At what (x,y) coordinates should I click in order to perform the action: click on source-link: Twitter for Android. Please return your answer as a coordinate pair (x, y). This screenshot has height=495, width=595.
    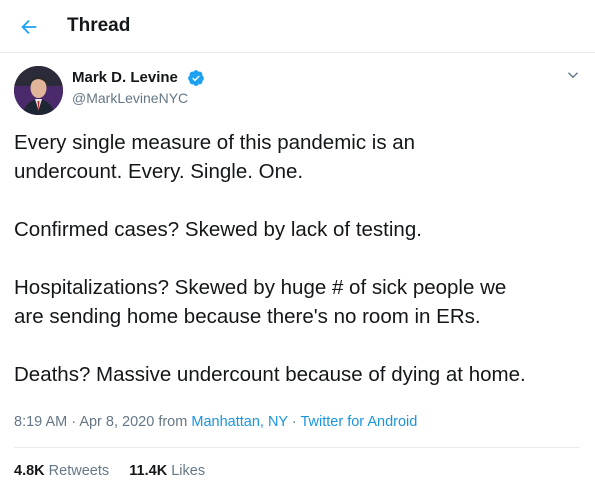
    Looking at the image, I should click on (358, 422).